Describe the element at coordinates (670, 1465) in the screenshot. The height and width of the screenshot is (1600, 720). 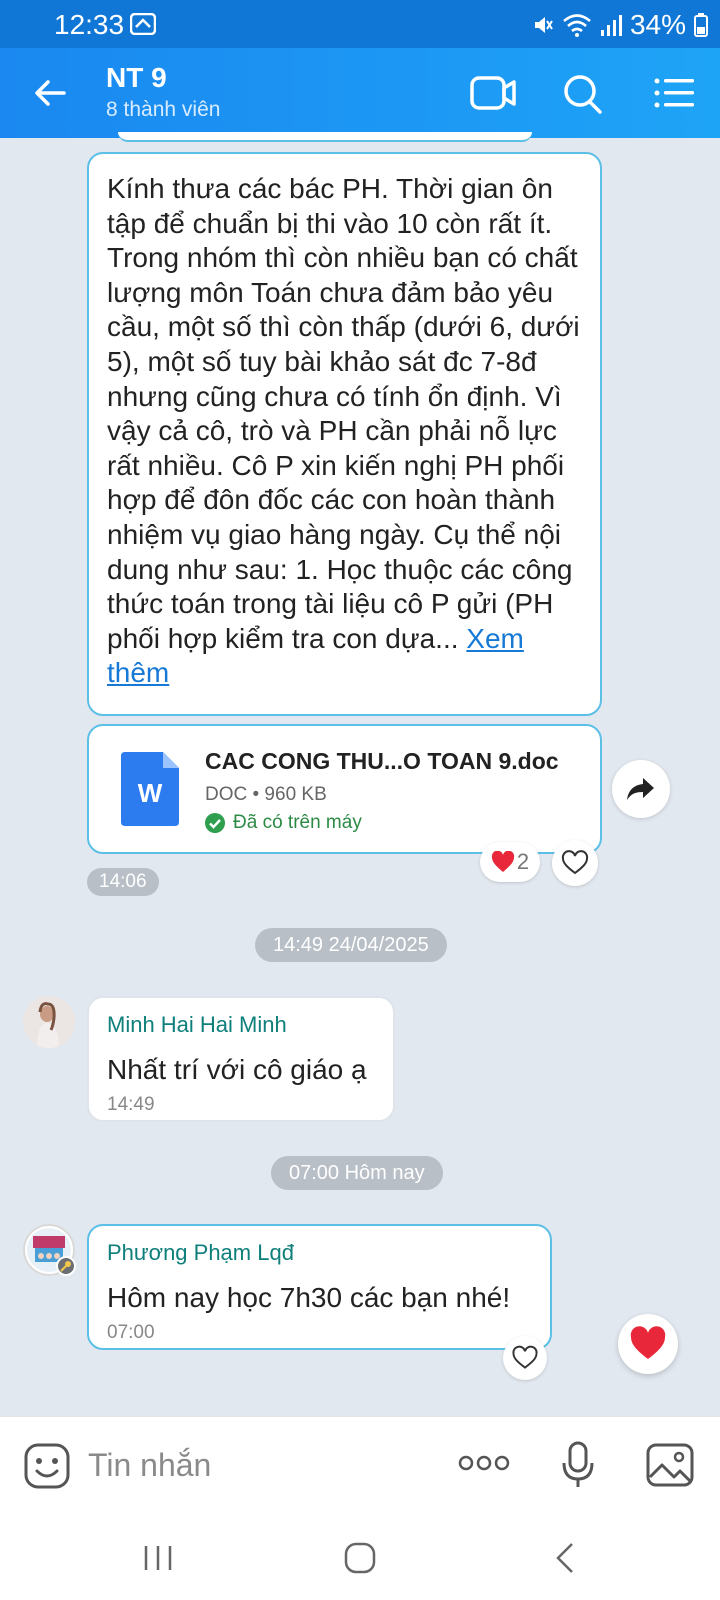
I see `image-gallery-icon` at that location.